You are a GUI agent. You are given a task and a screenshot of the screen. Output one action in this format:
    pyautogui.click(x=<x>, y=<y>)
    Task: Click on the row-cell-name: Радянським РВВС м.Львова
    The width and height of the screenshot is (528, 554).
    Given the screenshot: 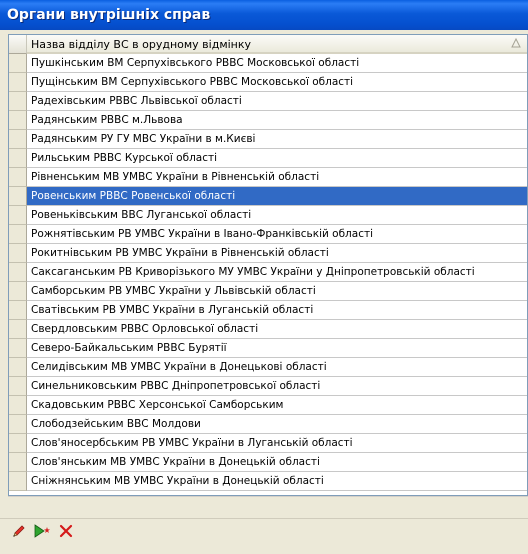 What is the action you would take?
    pyautogui.click(x=277, y=120)
    